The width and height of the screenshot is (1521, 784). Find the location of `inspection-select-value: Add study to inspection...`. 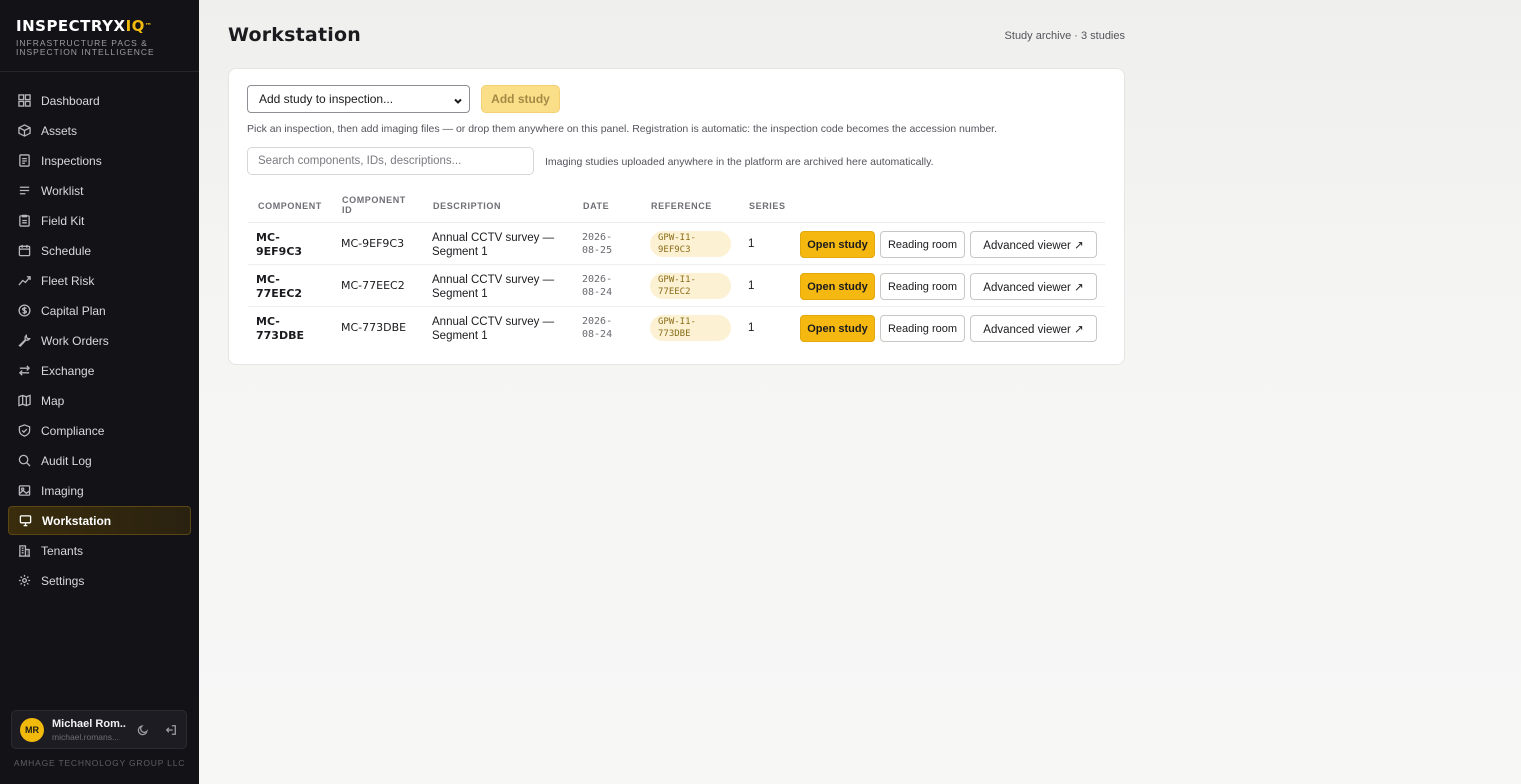

inspection-select-value: Add study to inspection... is located at coordinates (326, 99).